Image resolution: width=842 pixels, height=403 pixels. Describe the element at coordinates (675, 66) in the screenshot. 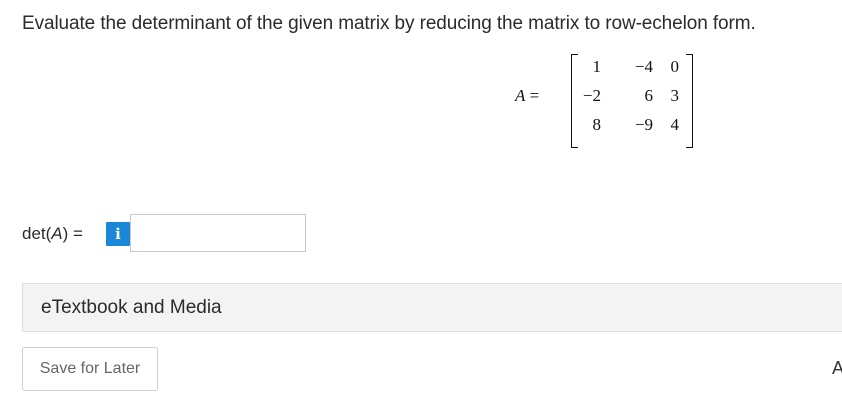

I see `matrix-cell: 0` at that location.